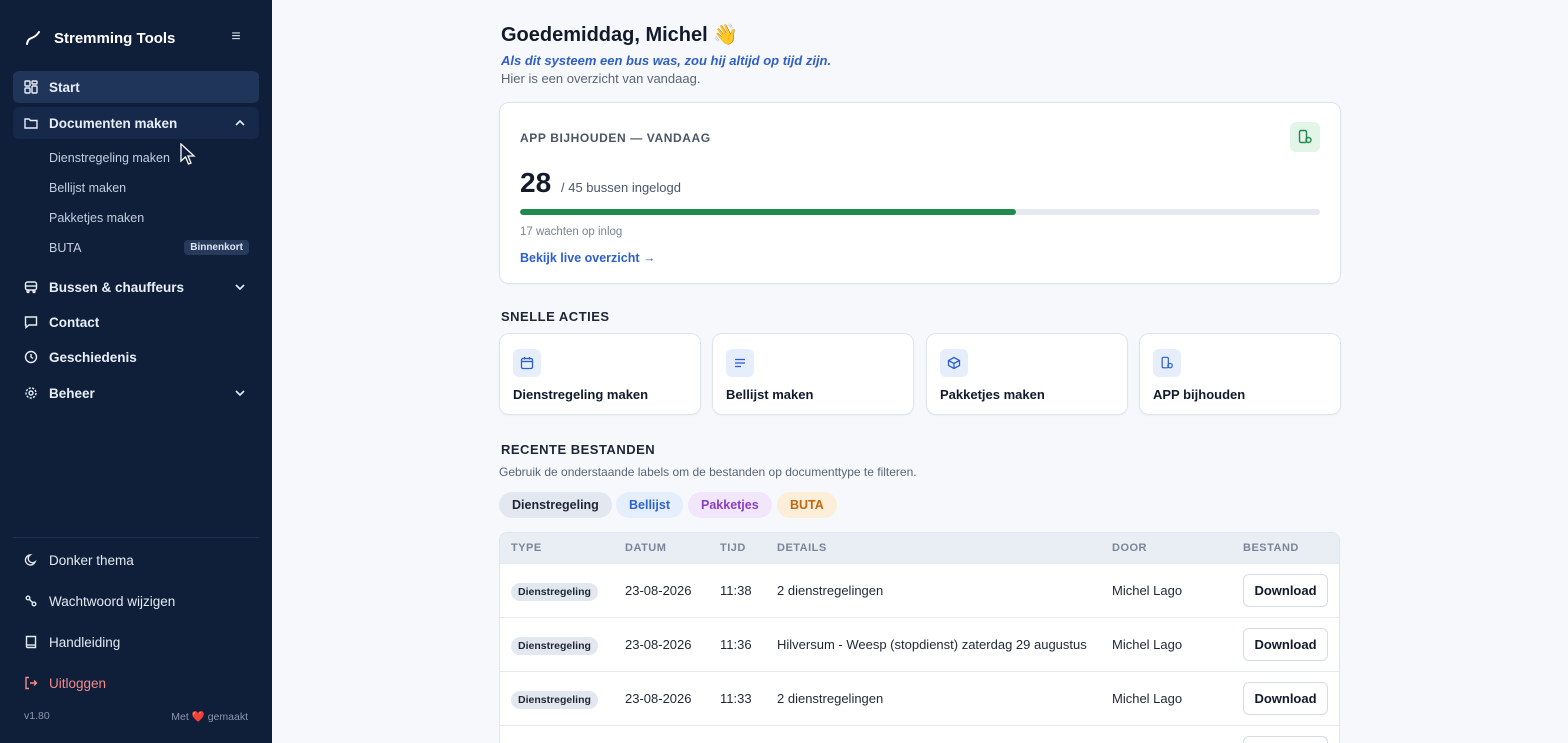 Image resolution: width=1568 pixels, height=743 pixels. Describe the element at coordinates (188, 154) in the screenshot. I see `mouse-cursor-icon` at that location.